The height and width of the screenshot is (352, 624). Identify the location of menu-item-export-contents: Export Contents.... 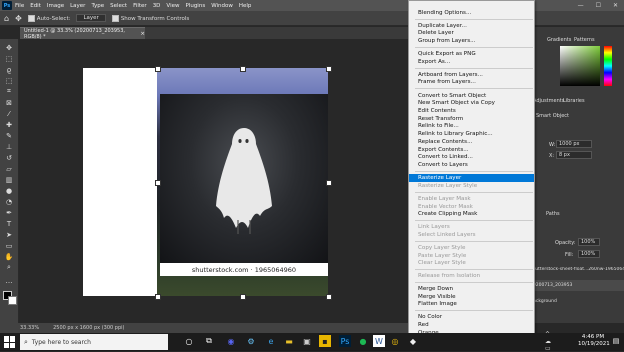
(443, 150).